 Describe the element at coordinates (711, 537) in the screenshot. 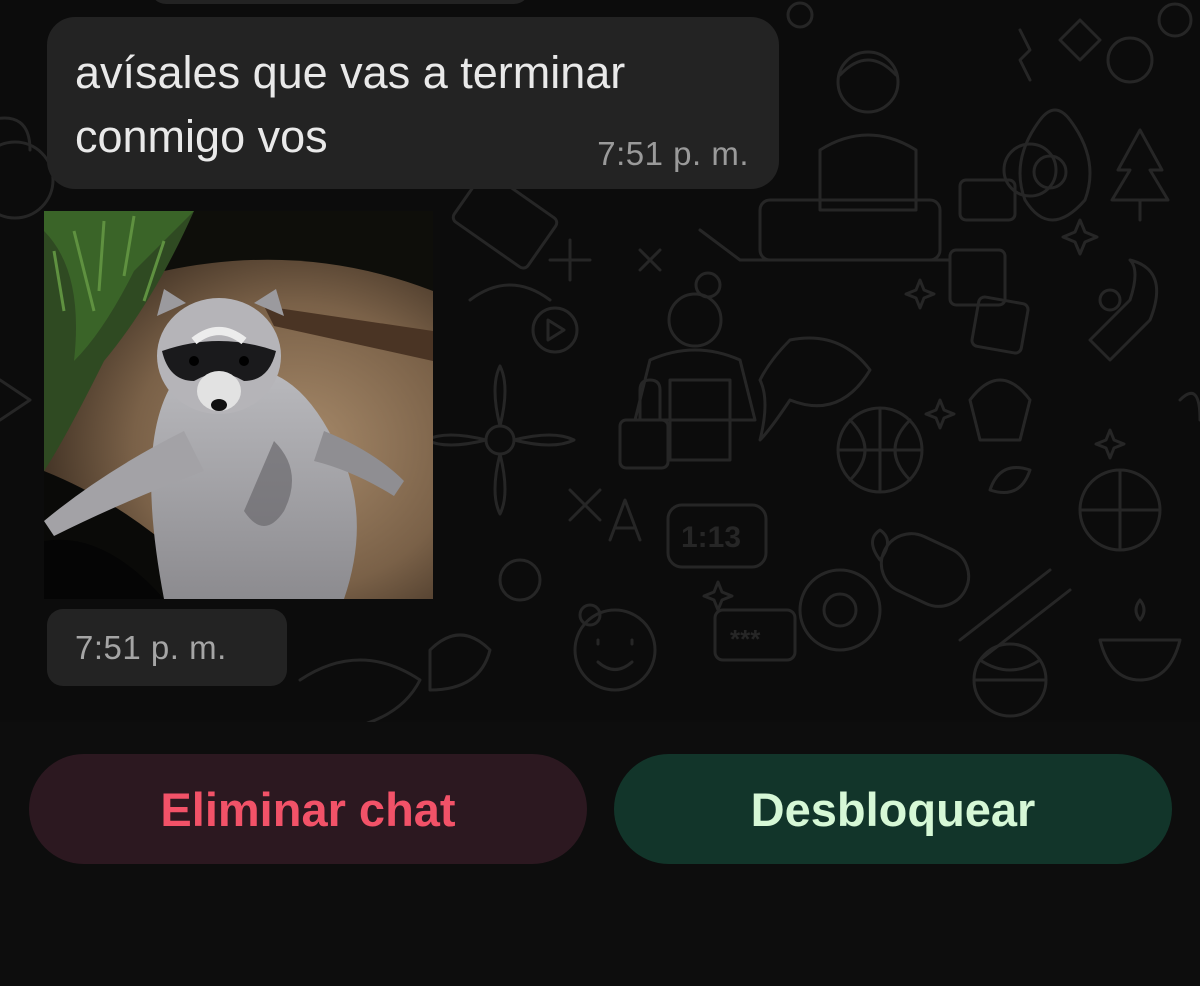

I see `wallpaper-clock-text: 1:13` at that location.